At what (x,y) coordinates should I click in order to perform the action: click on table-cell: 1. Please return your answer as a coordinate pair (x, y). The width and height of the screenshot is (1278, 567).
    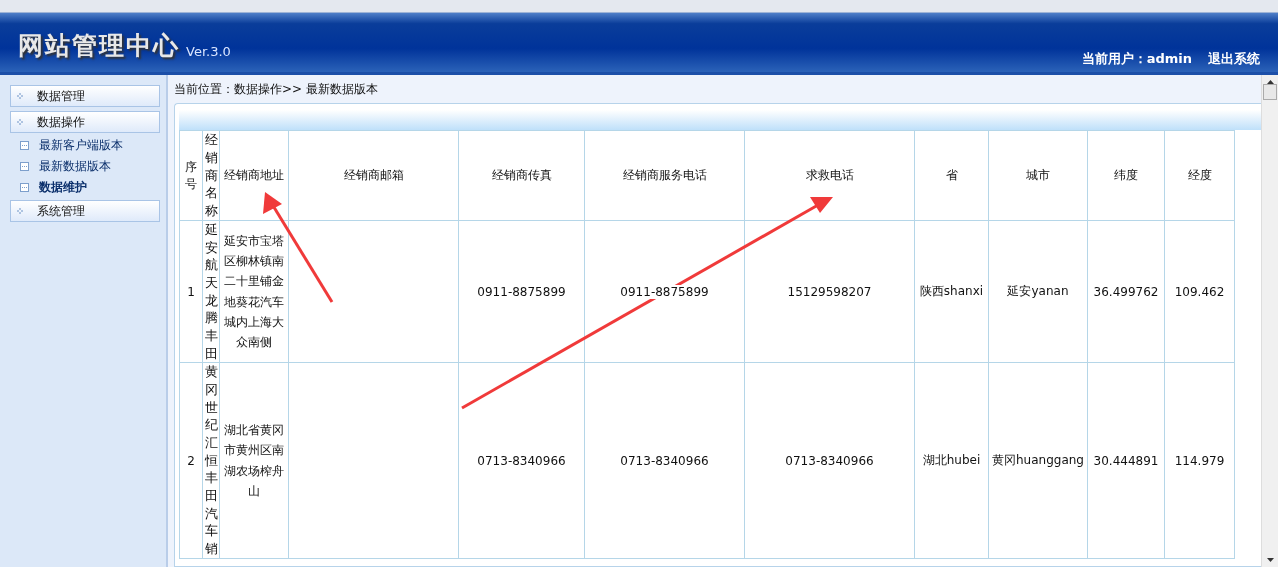
    Looking at the image, I should click on (191, 291).